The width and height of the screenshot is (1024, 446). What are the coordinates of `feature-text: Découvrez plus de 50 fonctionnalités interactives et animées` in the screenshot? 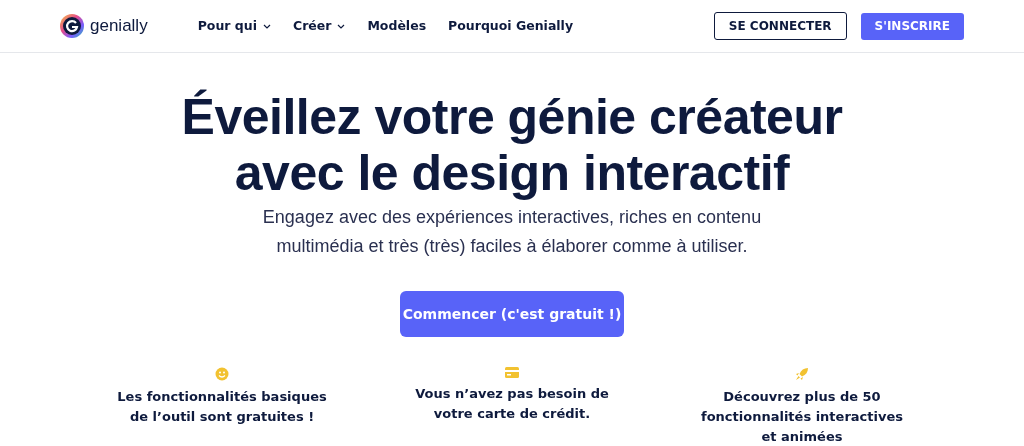 It's located at (802, 417).